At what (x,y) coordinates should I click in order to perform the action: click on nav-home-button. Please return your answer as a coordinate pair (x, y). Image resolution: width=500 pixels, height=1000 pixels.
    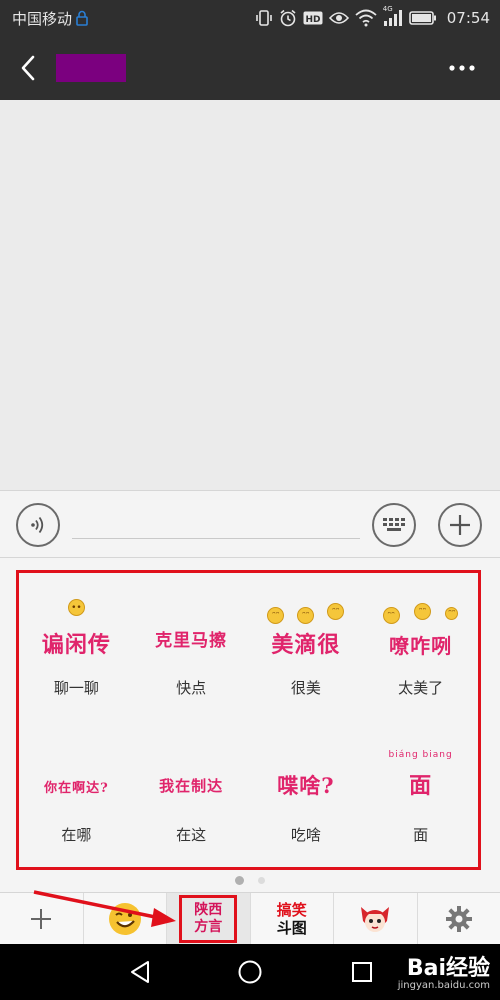
    Looking at the image, I should click on (250, 972).